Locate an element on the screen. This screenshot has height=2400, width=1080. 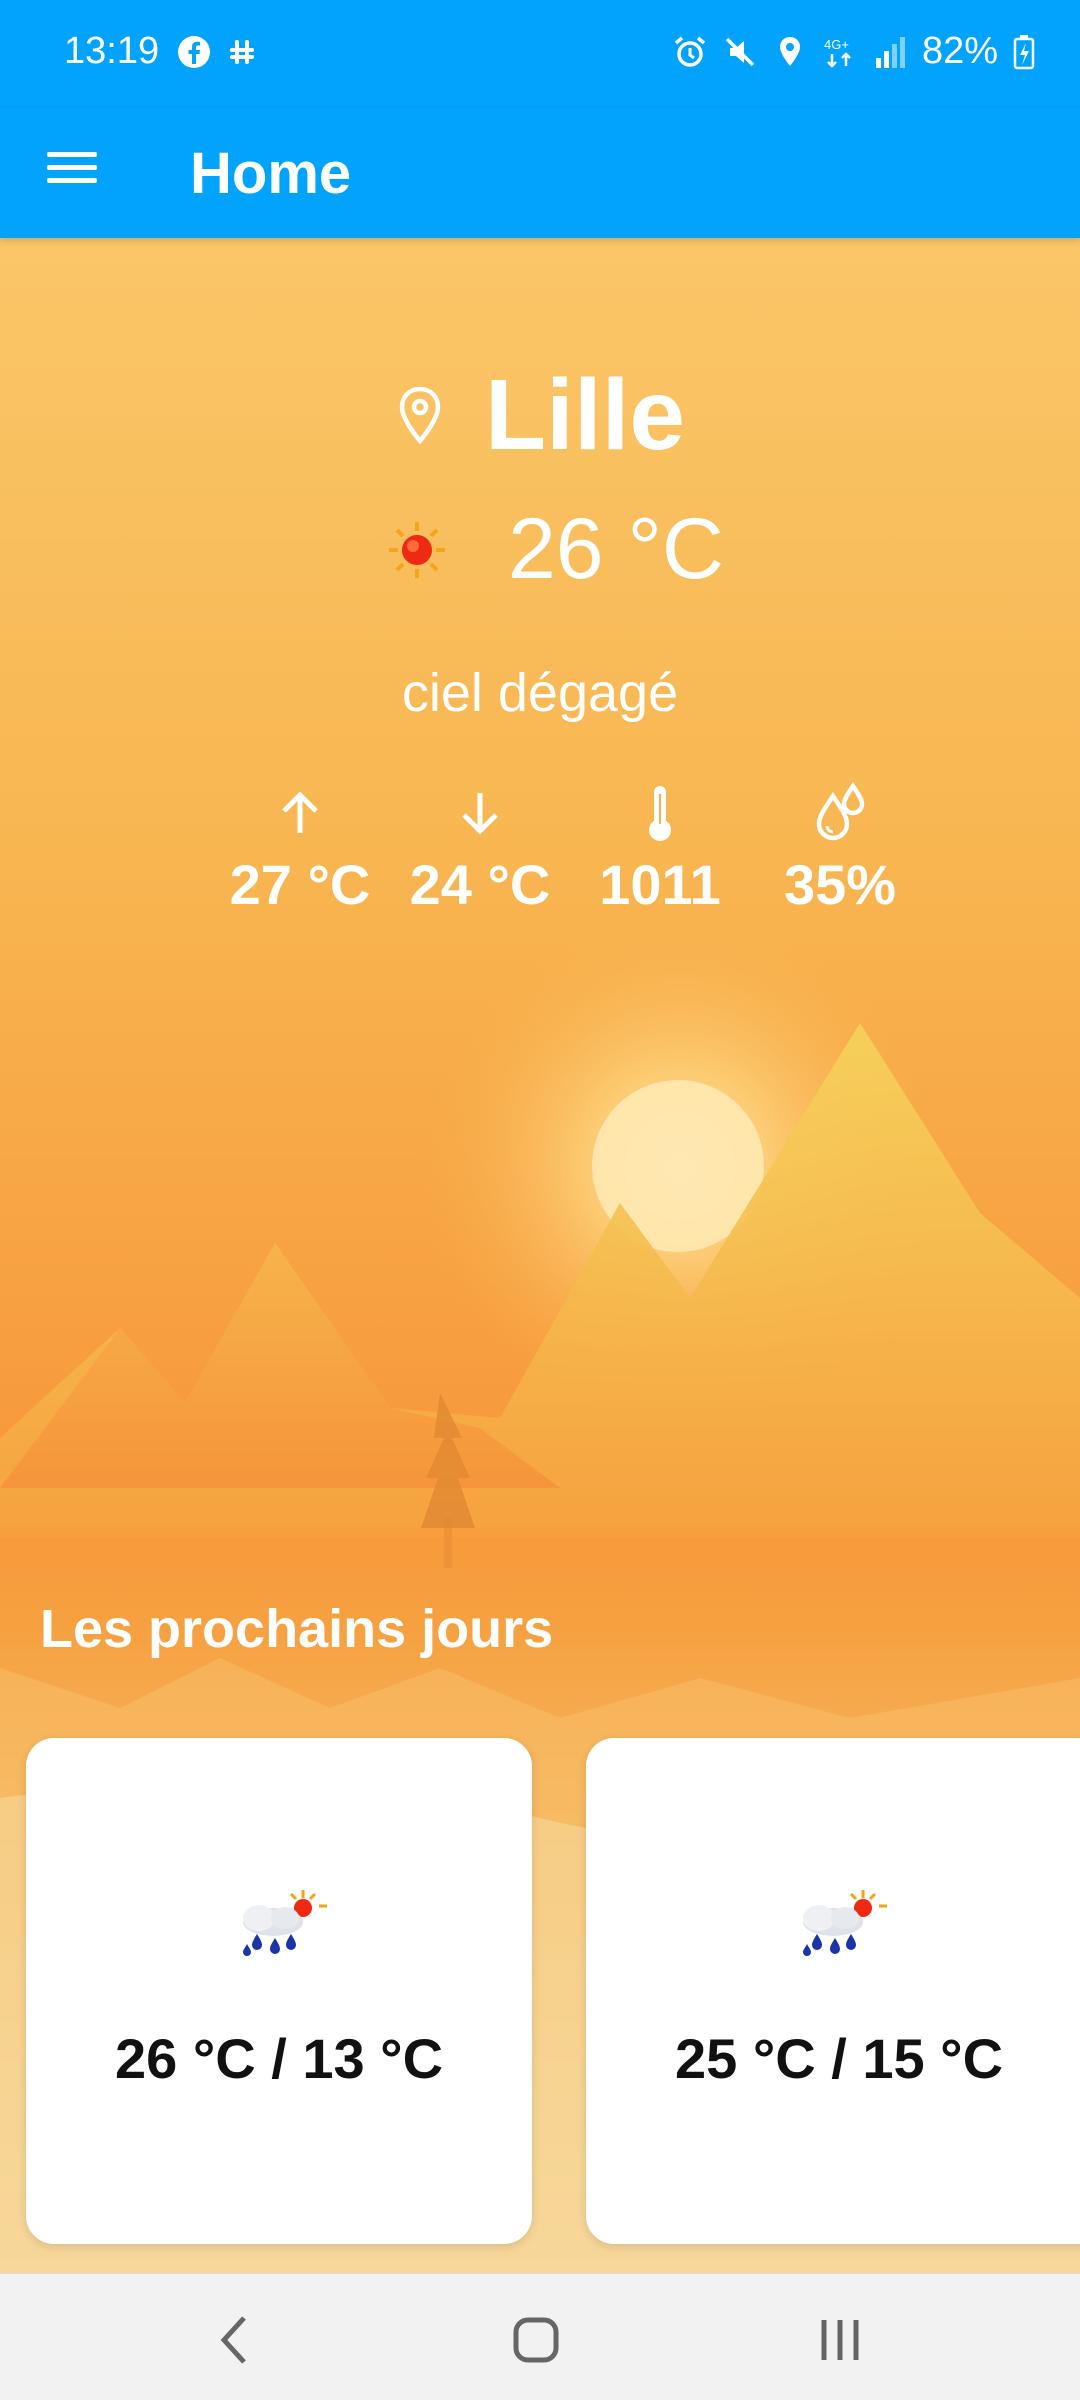
app-bar: Home is located at coordinates (540, 173).